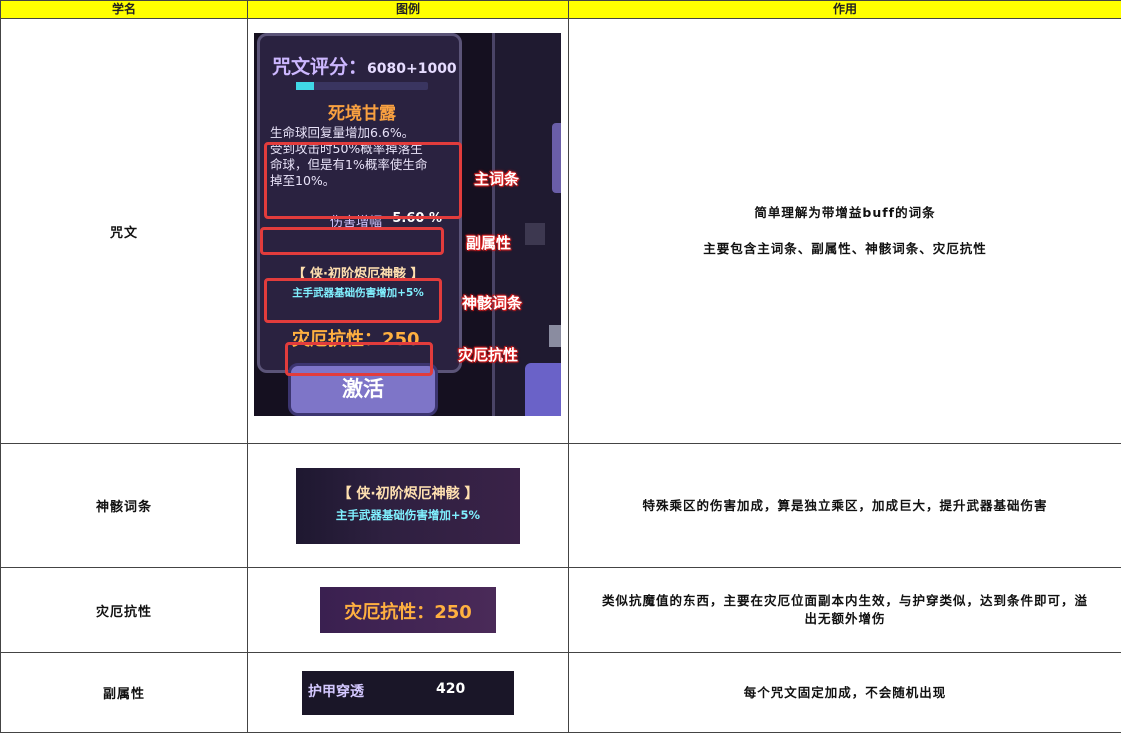 Image resolution: width=1121 pixels, height=734 pixels. Describe the element at coordinates (342, 132) in the screenshot. I see `main-line: 生命球回复量增加6.6%。` at that location.